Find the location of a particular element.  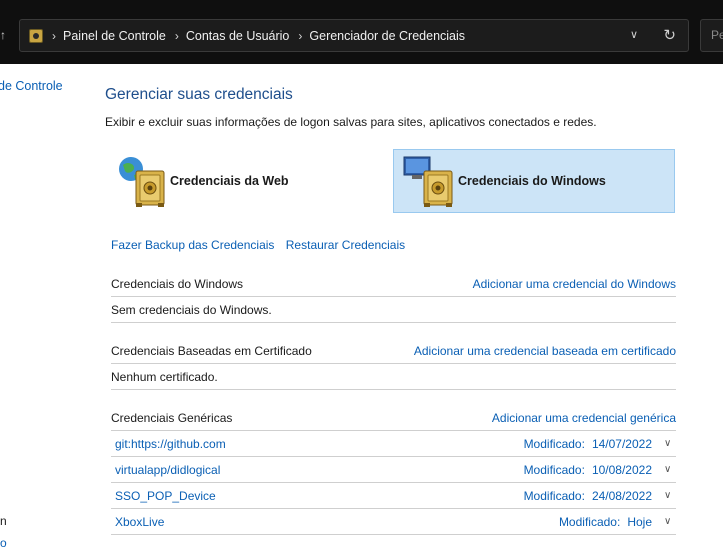

tile-windows-credentials: Credenciais do Windows is located at coordinates (534, 181).